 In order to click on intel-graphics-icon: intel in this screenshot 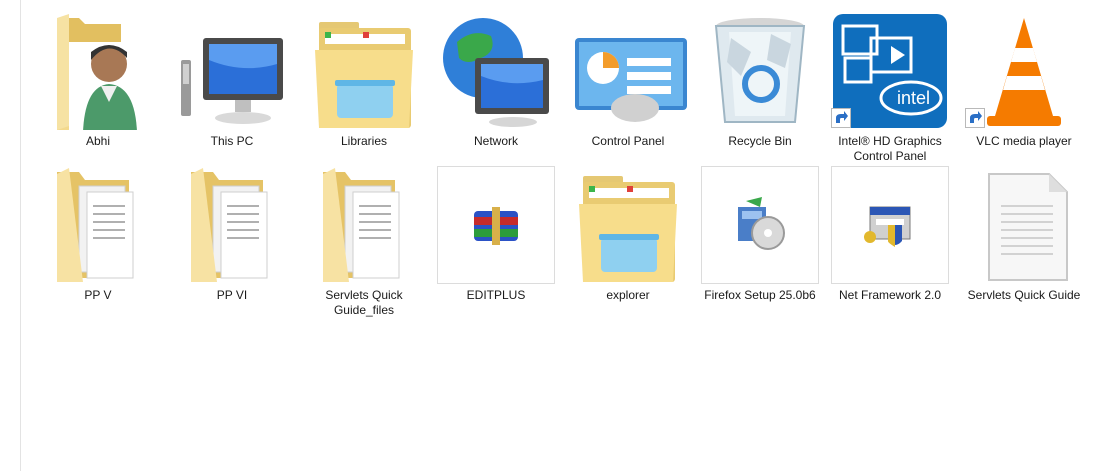, I will do `click(890, 71)`.